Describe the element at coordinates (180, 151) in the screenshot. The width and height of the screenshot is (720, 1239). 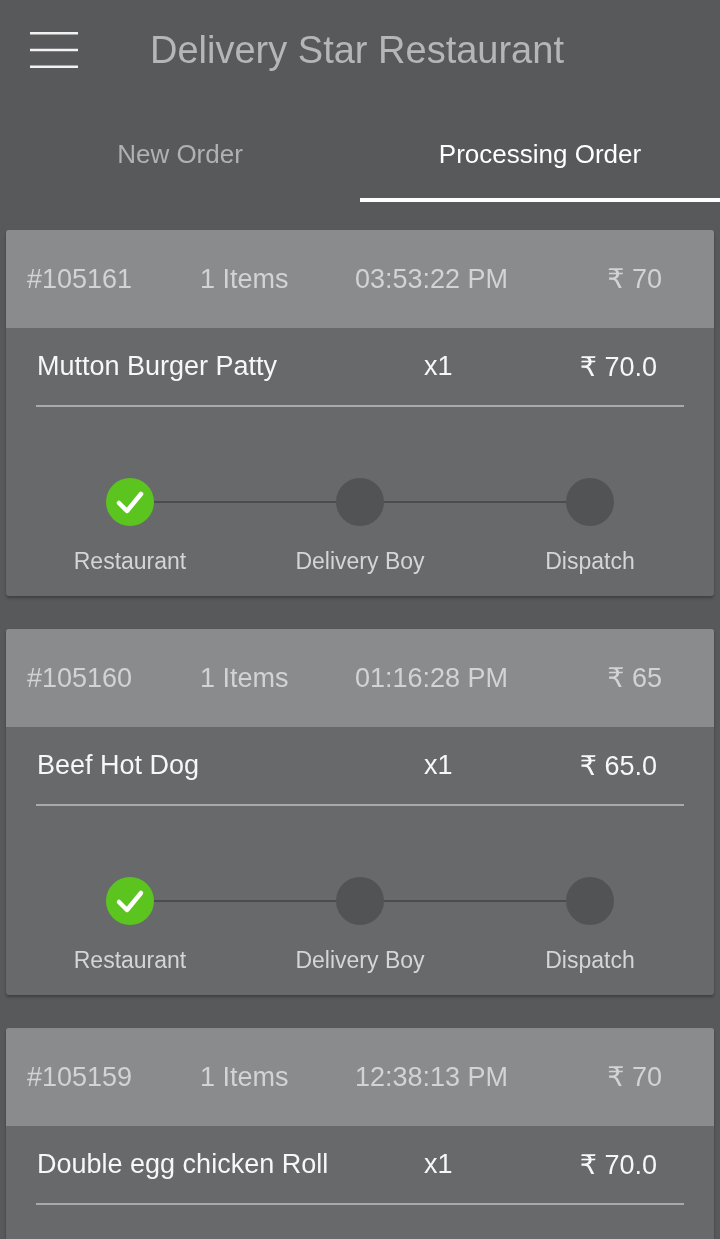
I see `tab: New Order` at that location.